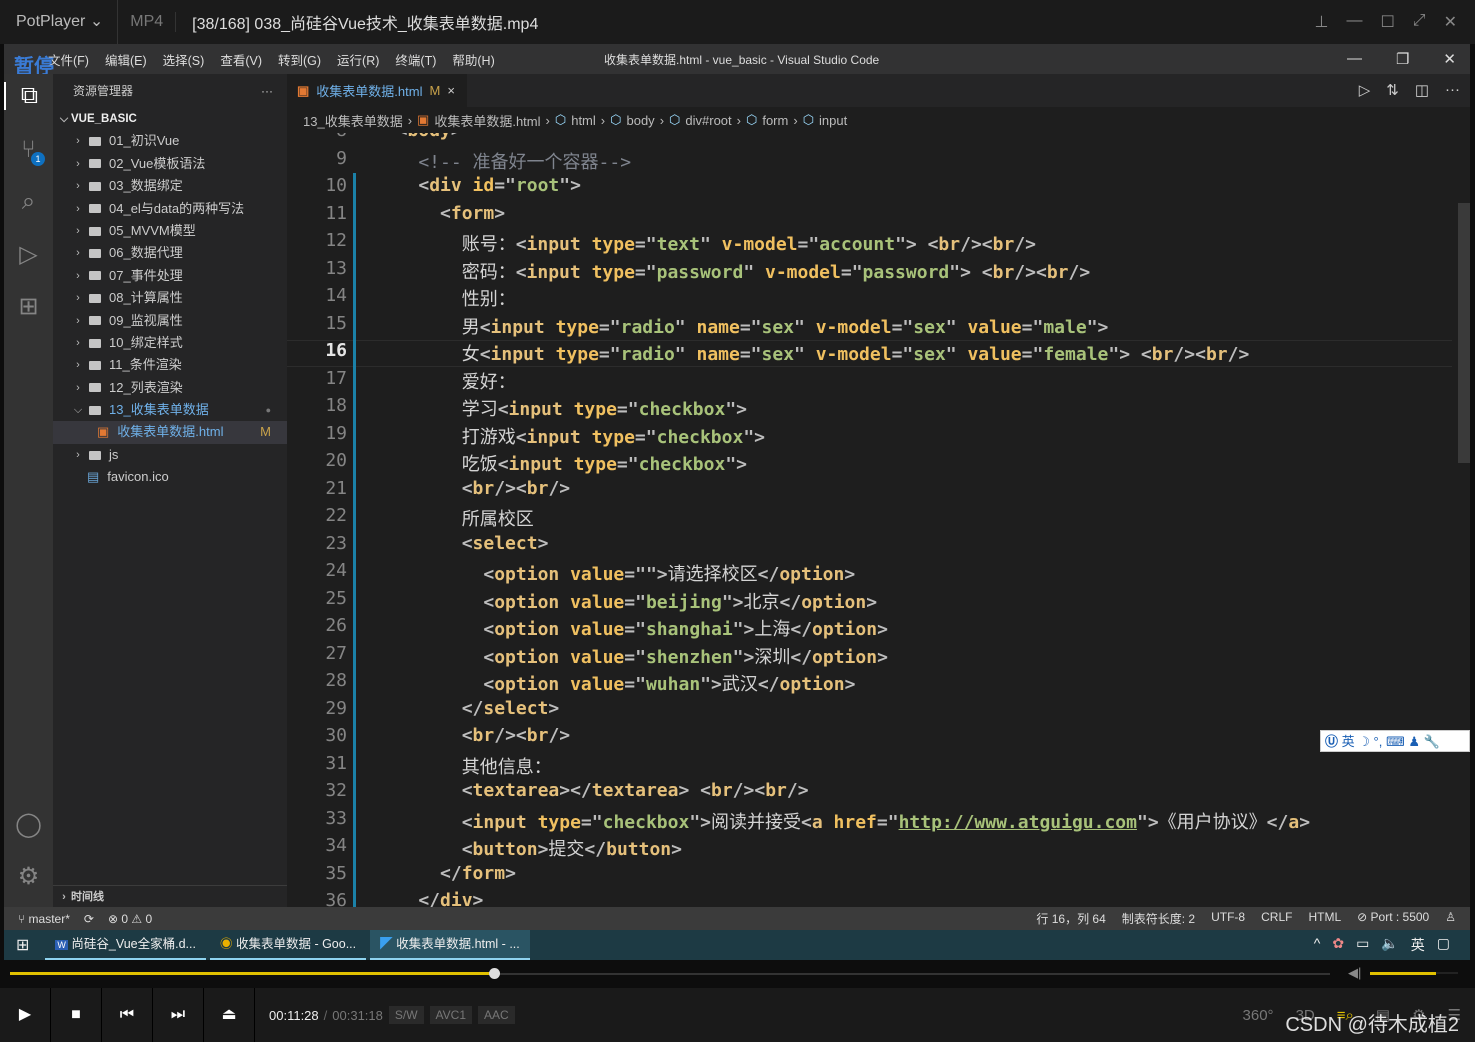  Describe the element at coordinates (516, 790) in the screenshot. I see `code-token: textarea` at that location.